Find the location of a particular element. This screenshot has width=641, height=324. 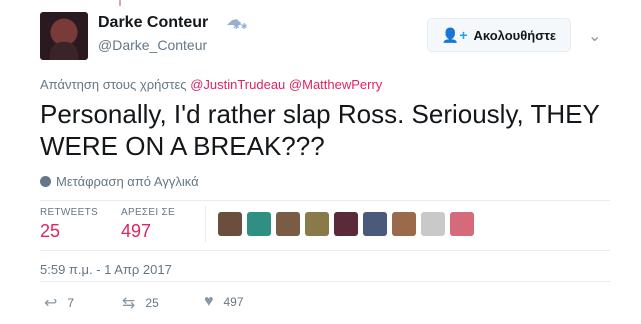

like-count: 497 is located at coordinates (233, 302).